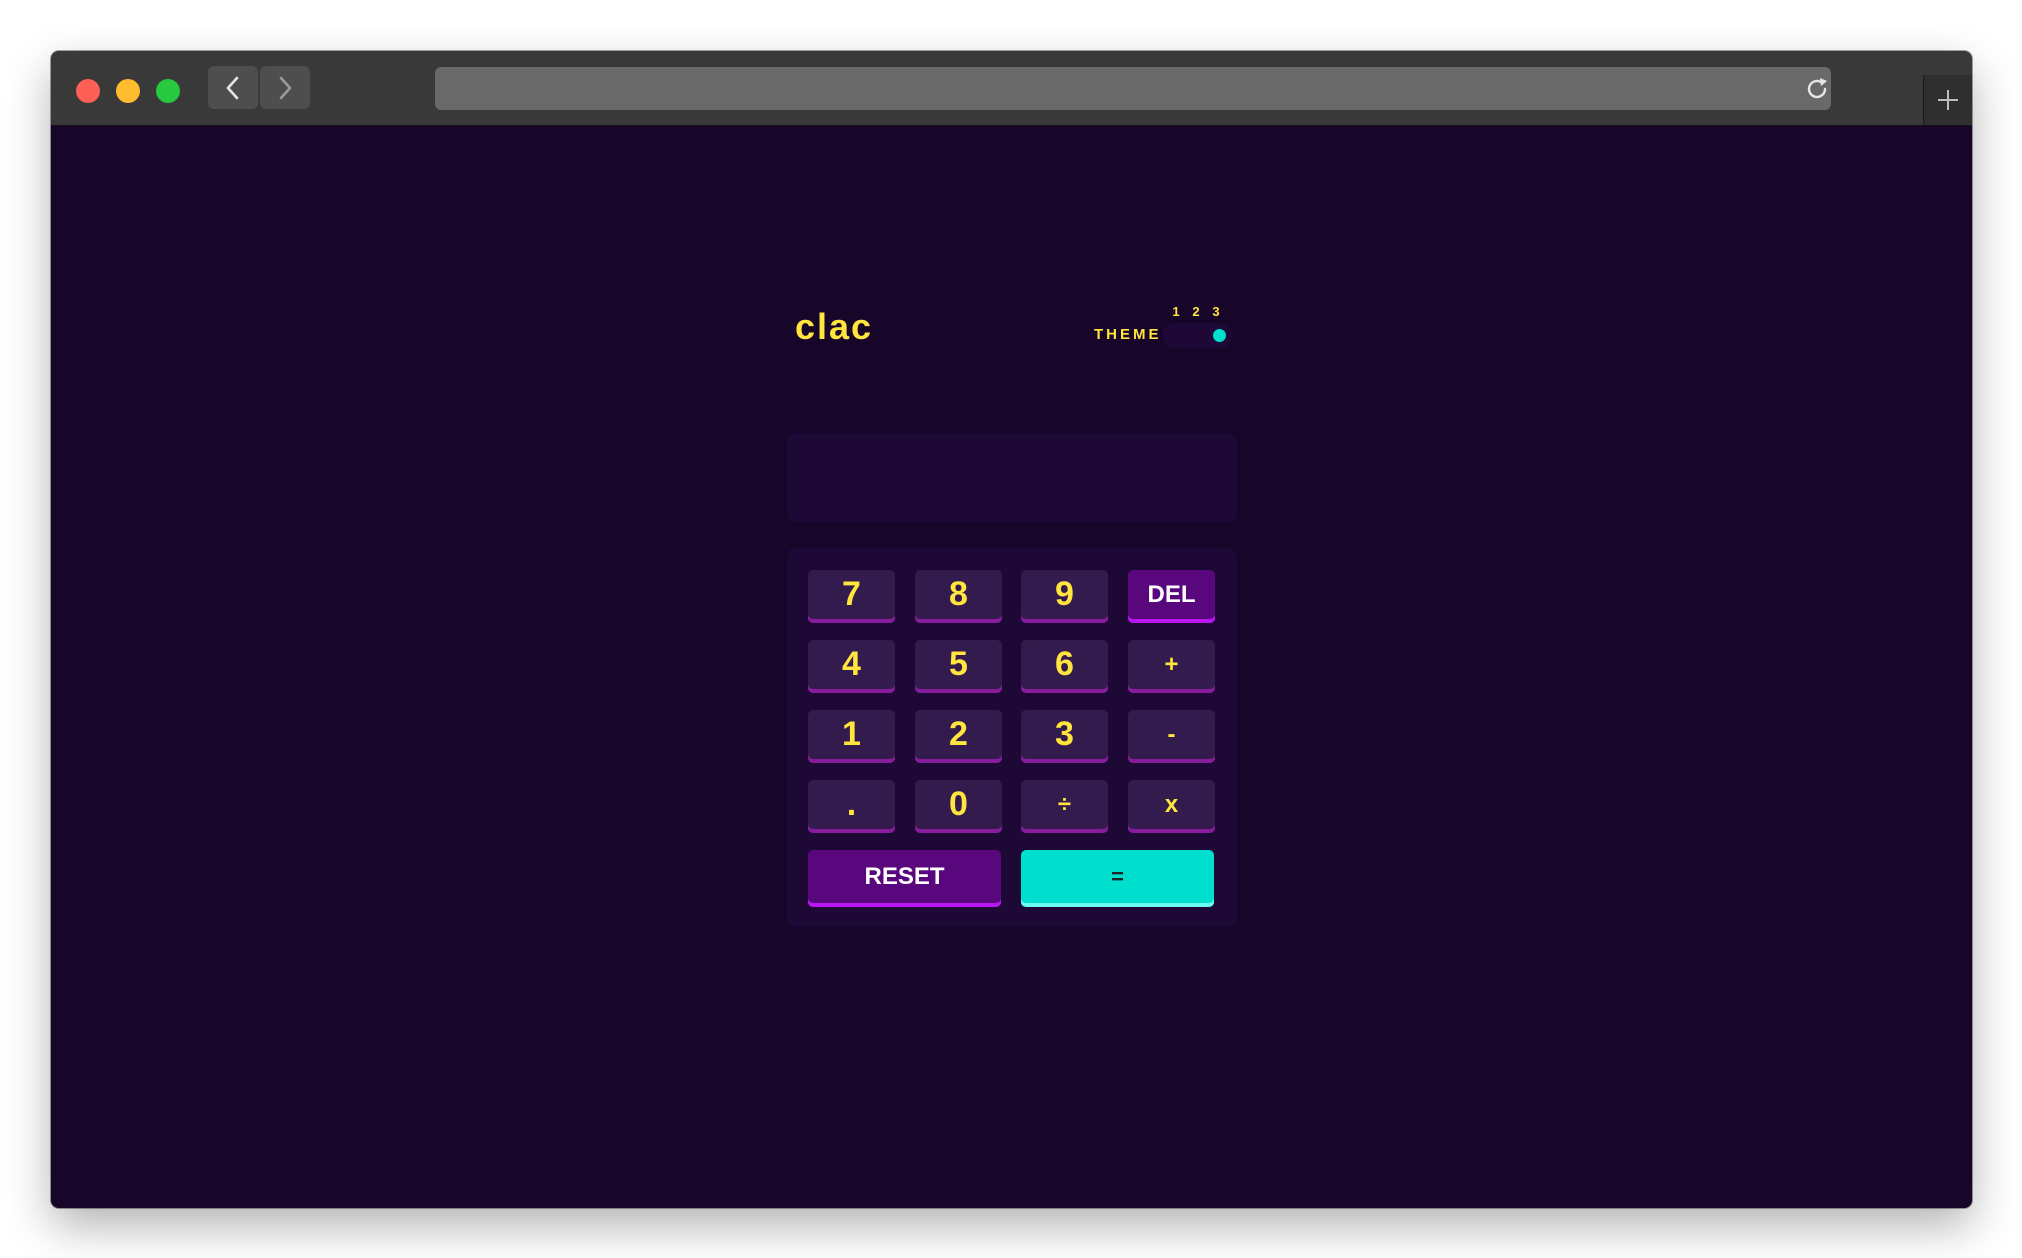  I want to click on theme-option-2-label: 2, so click(1196, 311).